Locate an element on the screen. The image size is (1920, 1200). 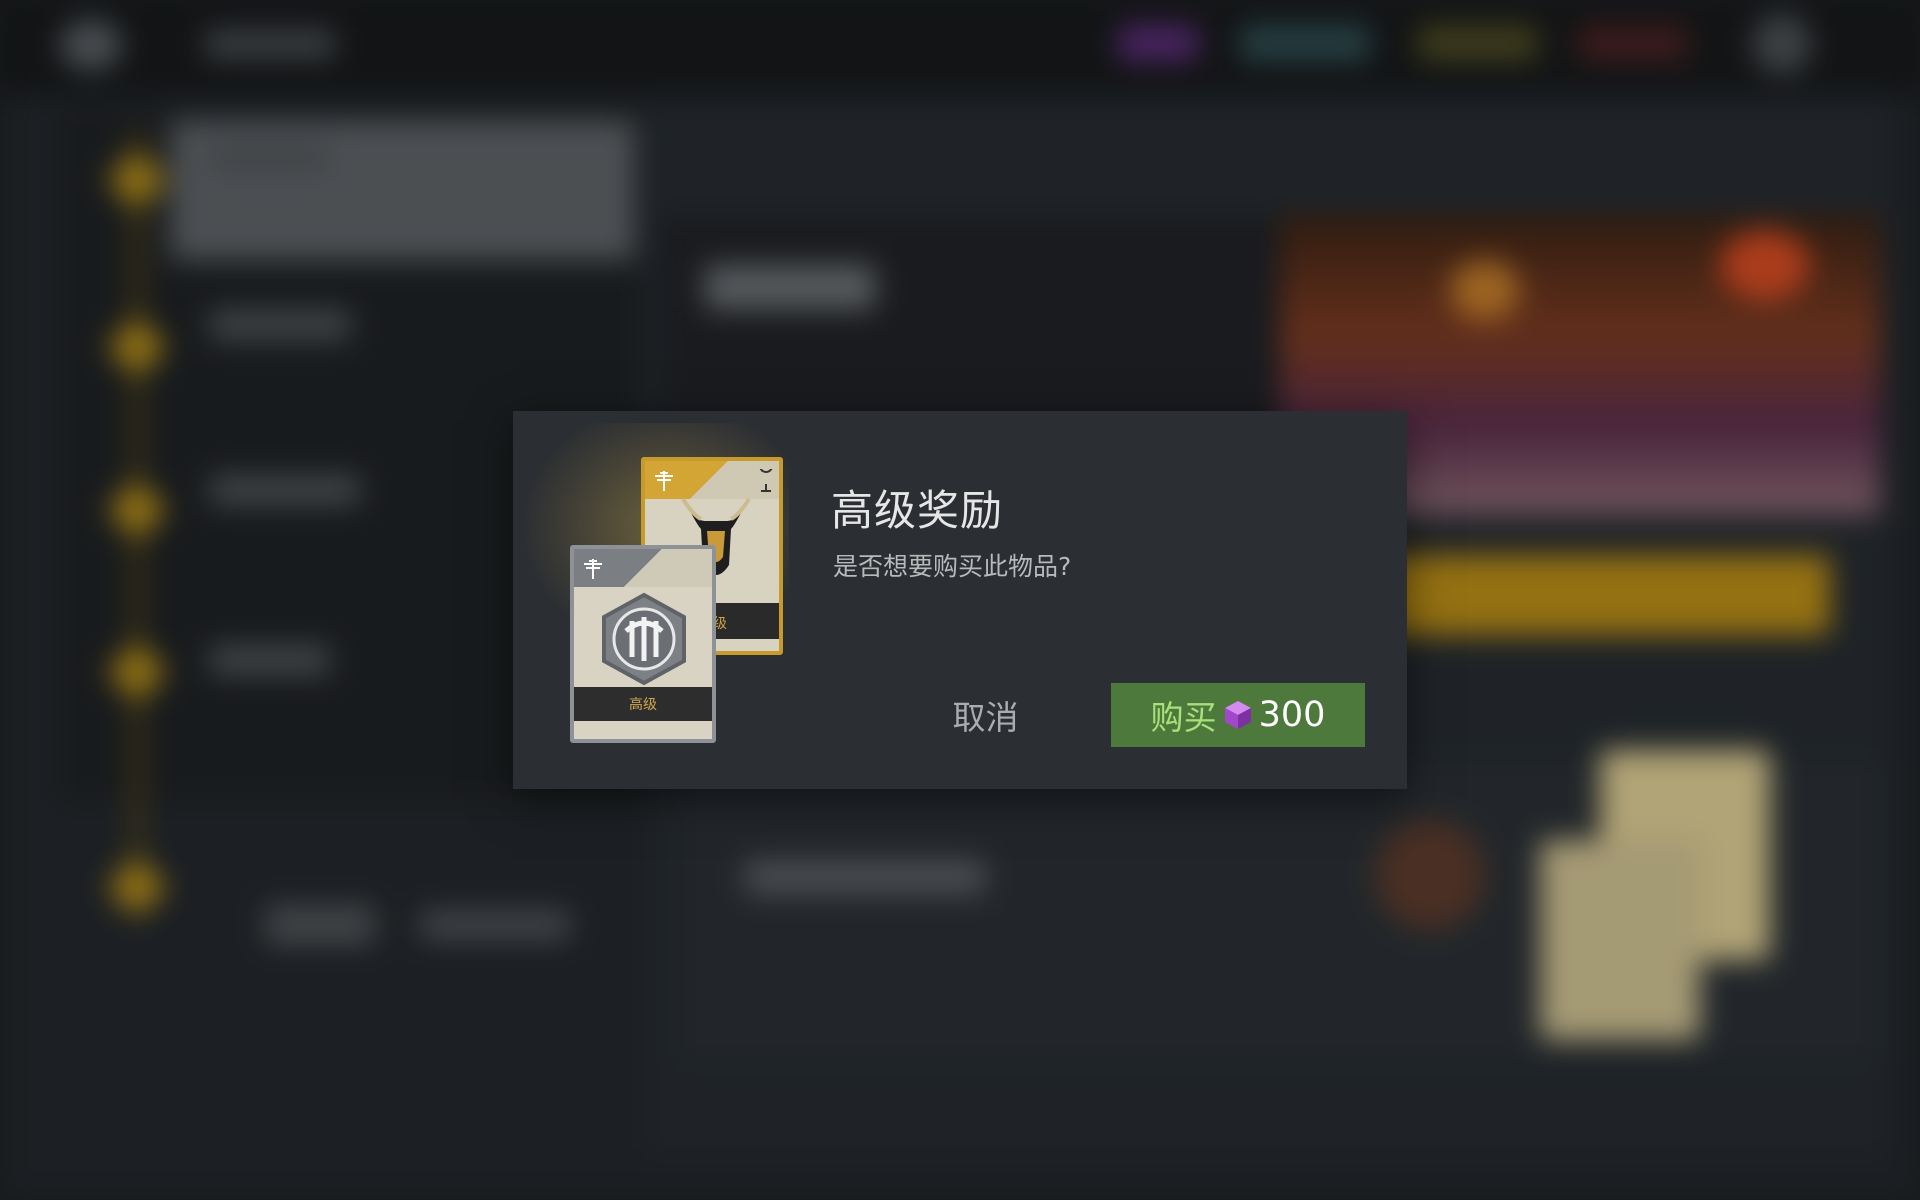
pin-icon is located at coordinates (766, 480).